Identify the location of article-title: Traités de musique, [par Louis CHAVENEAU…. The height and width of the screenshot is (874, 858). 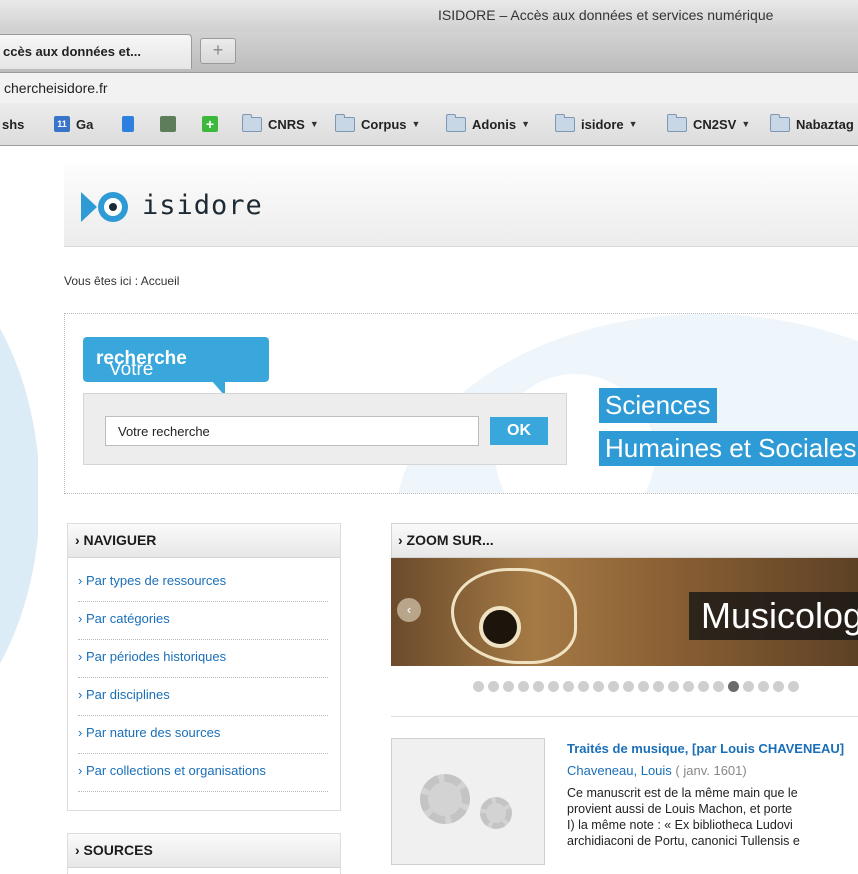
(705, 748).